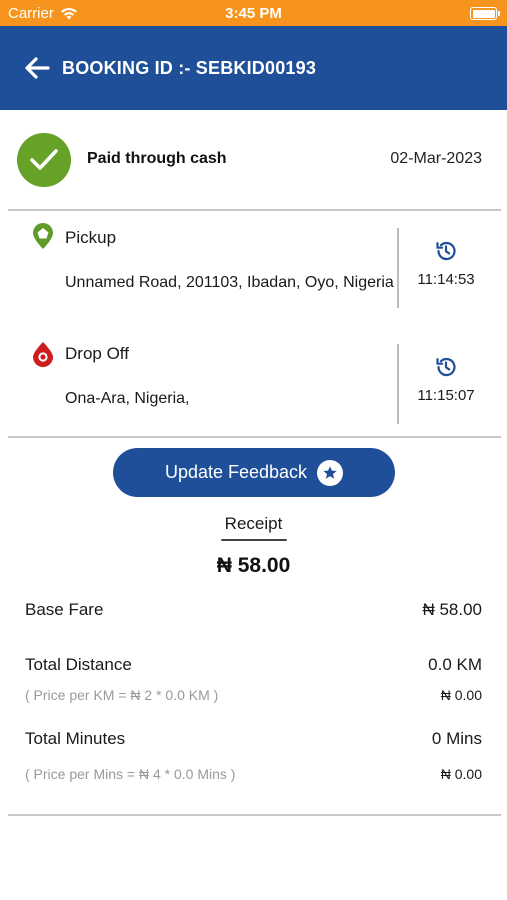 This screenshot has height=900, width=507. What do you see at coordinates (456, 738) in the screenshot?
I see `total-minutes-value: 0 Mins` at bounding box center [456, 738].